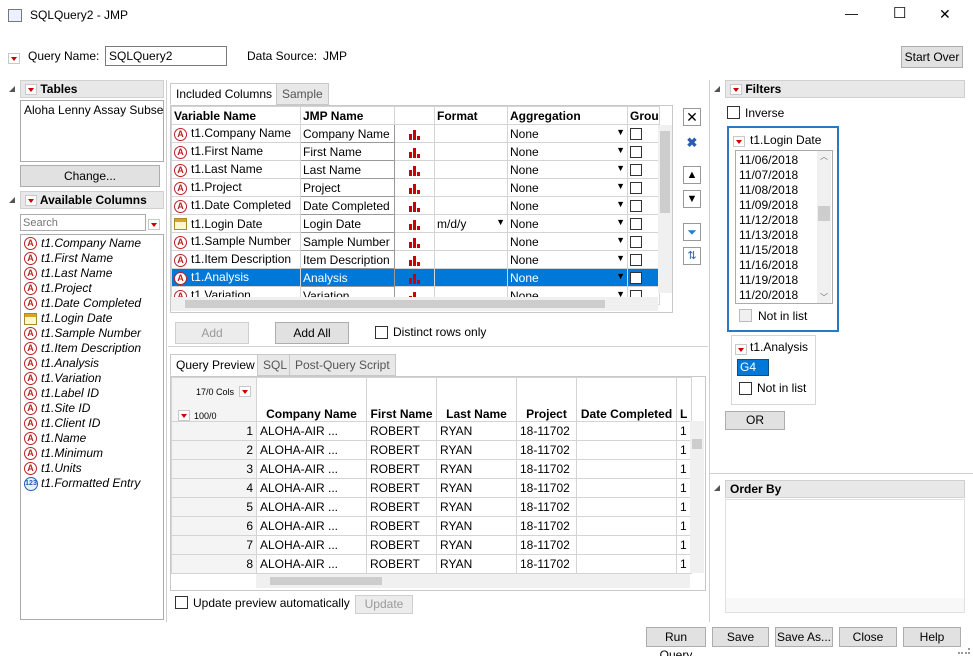 This screenshot has width=973, height=656. I want to click on jmp-name: Company Name, so click(346, 134).